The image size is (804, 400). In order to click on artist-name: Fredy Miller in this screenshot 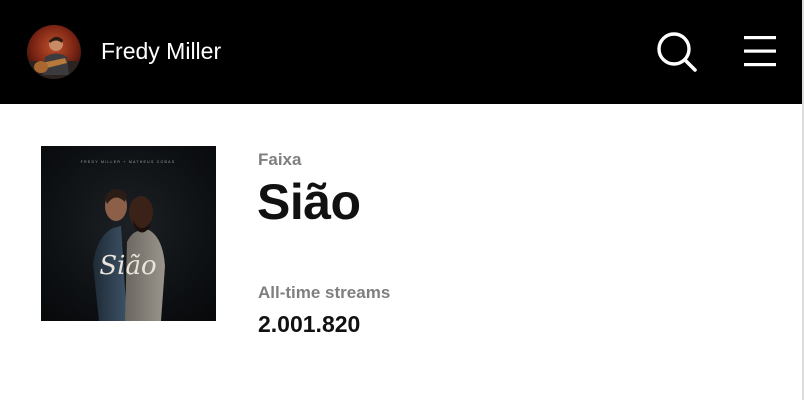, I will do `click(161, 51)`.